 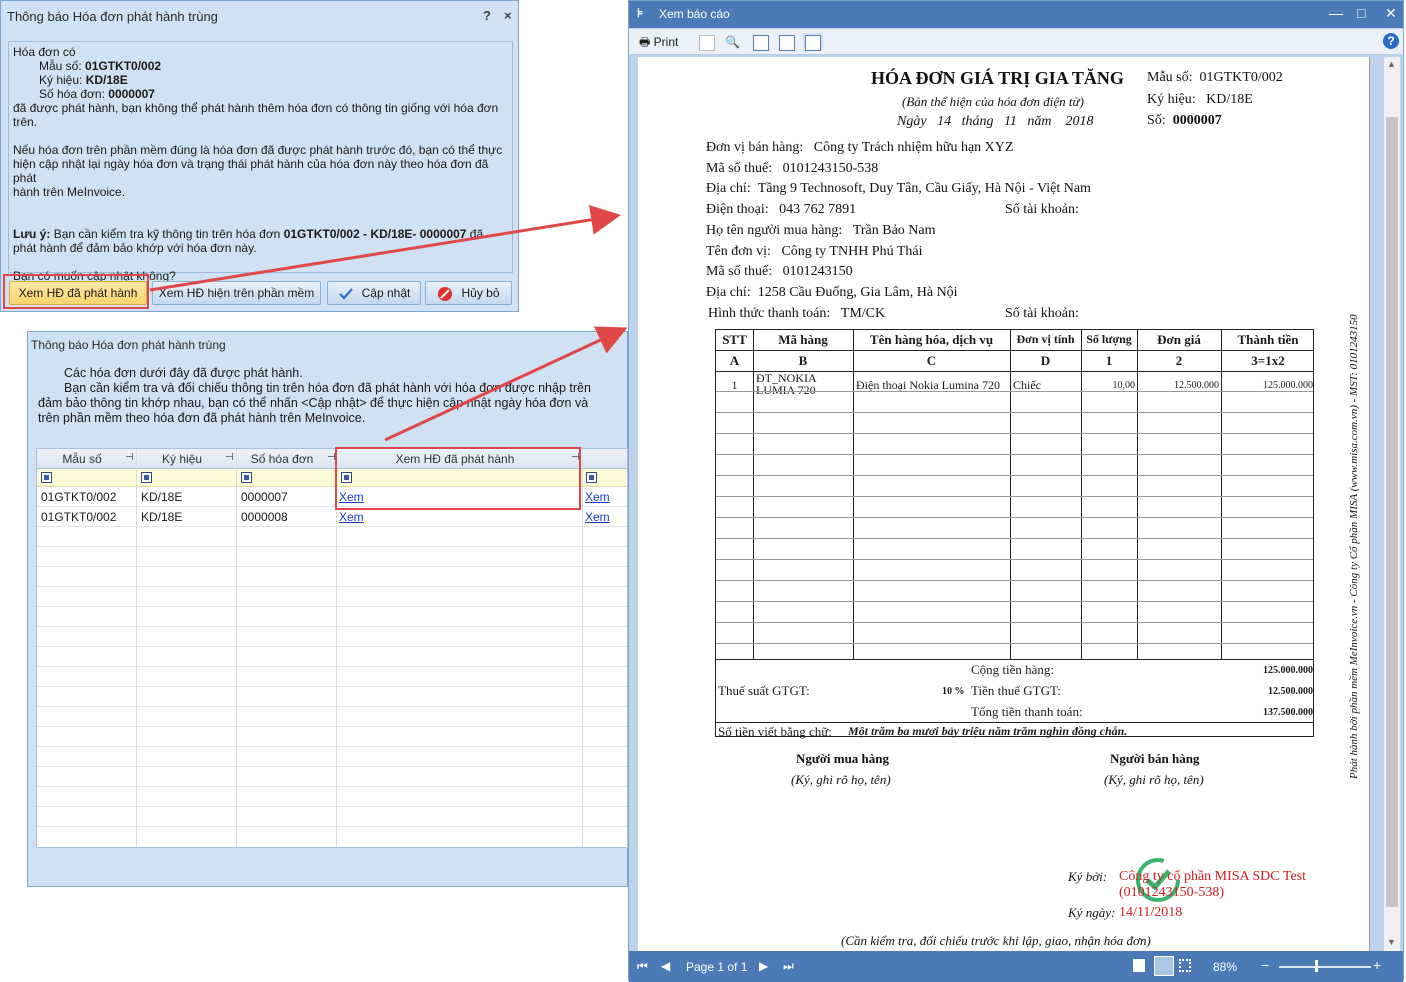 I want to click on multi-page-icon, so click(x=1185, y=965).